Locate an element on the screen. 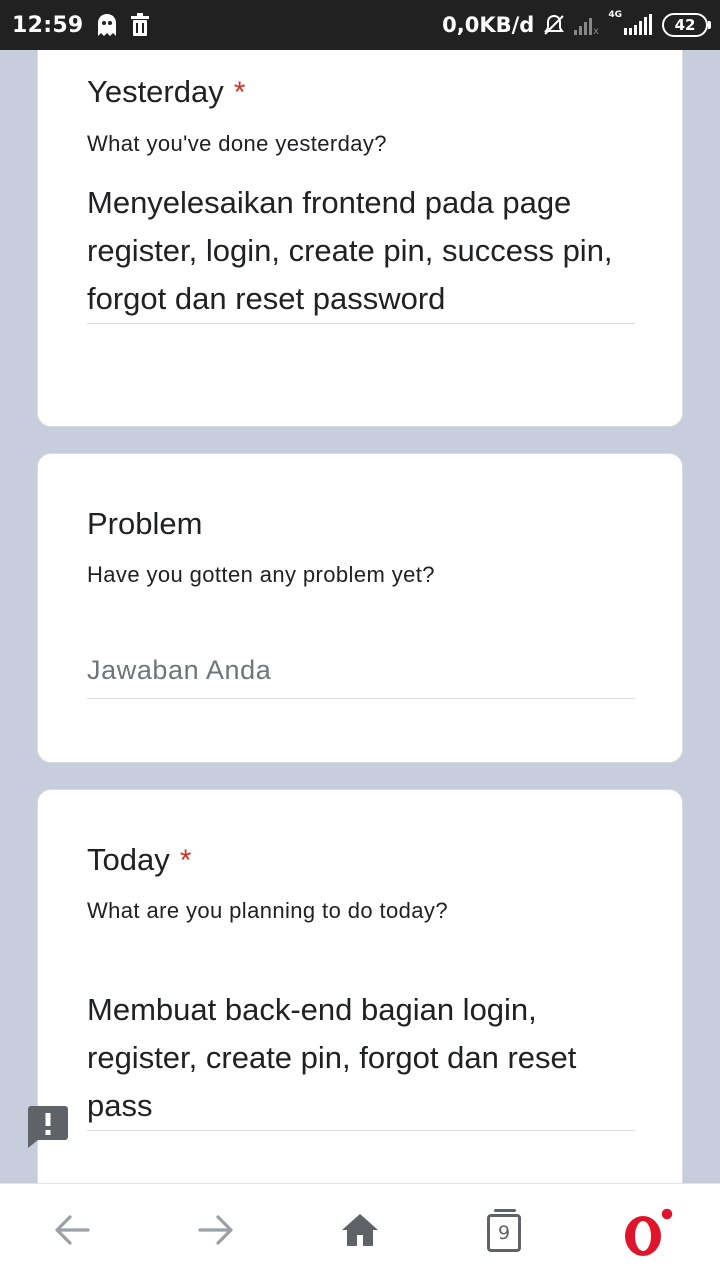 The height and width of the screenshot is (1280, 720). forward-button is located at coordinates (216, 1232).